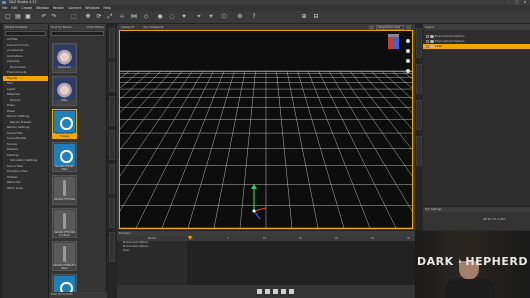  I want to click on rotate-icon: ⟳, so click(99, 17).